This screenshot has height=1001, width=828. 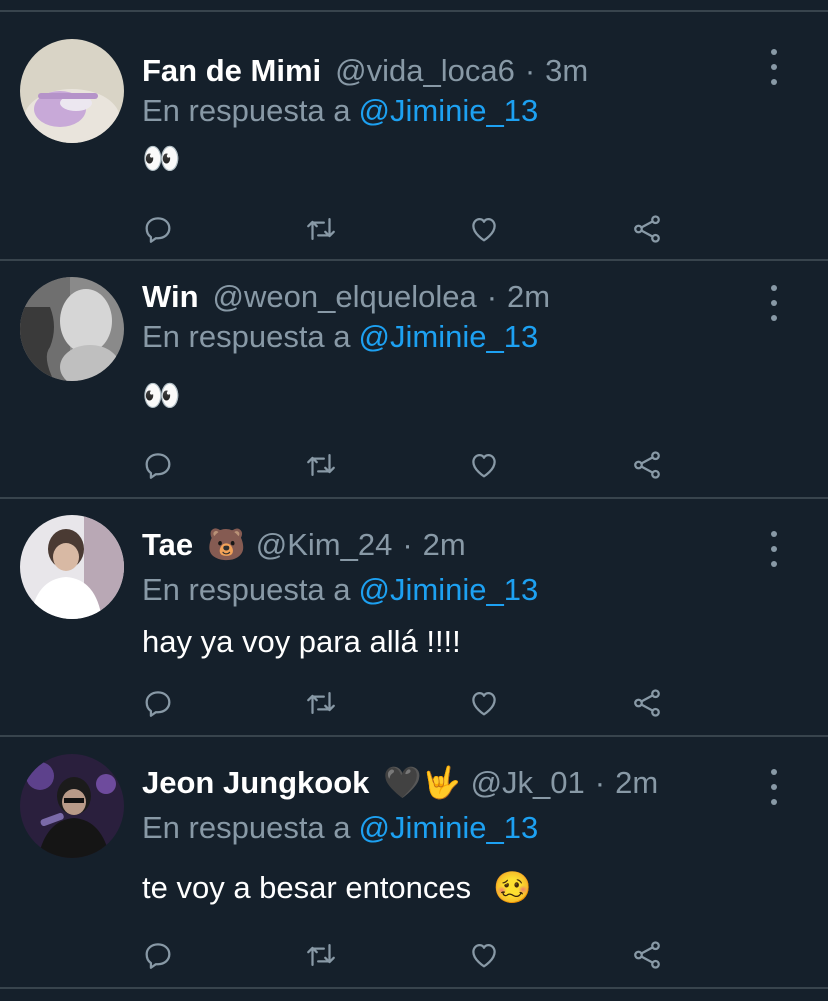 I want to click on name-emoji: 🖤🤟, so click(x=422, y=782).